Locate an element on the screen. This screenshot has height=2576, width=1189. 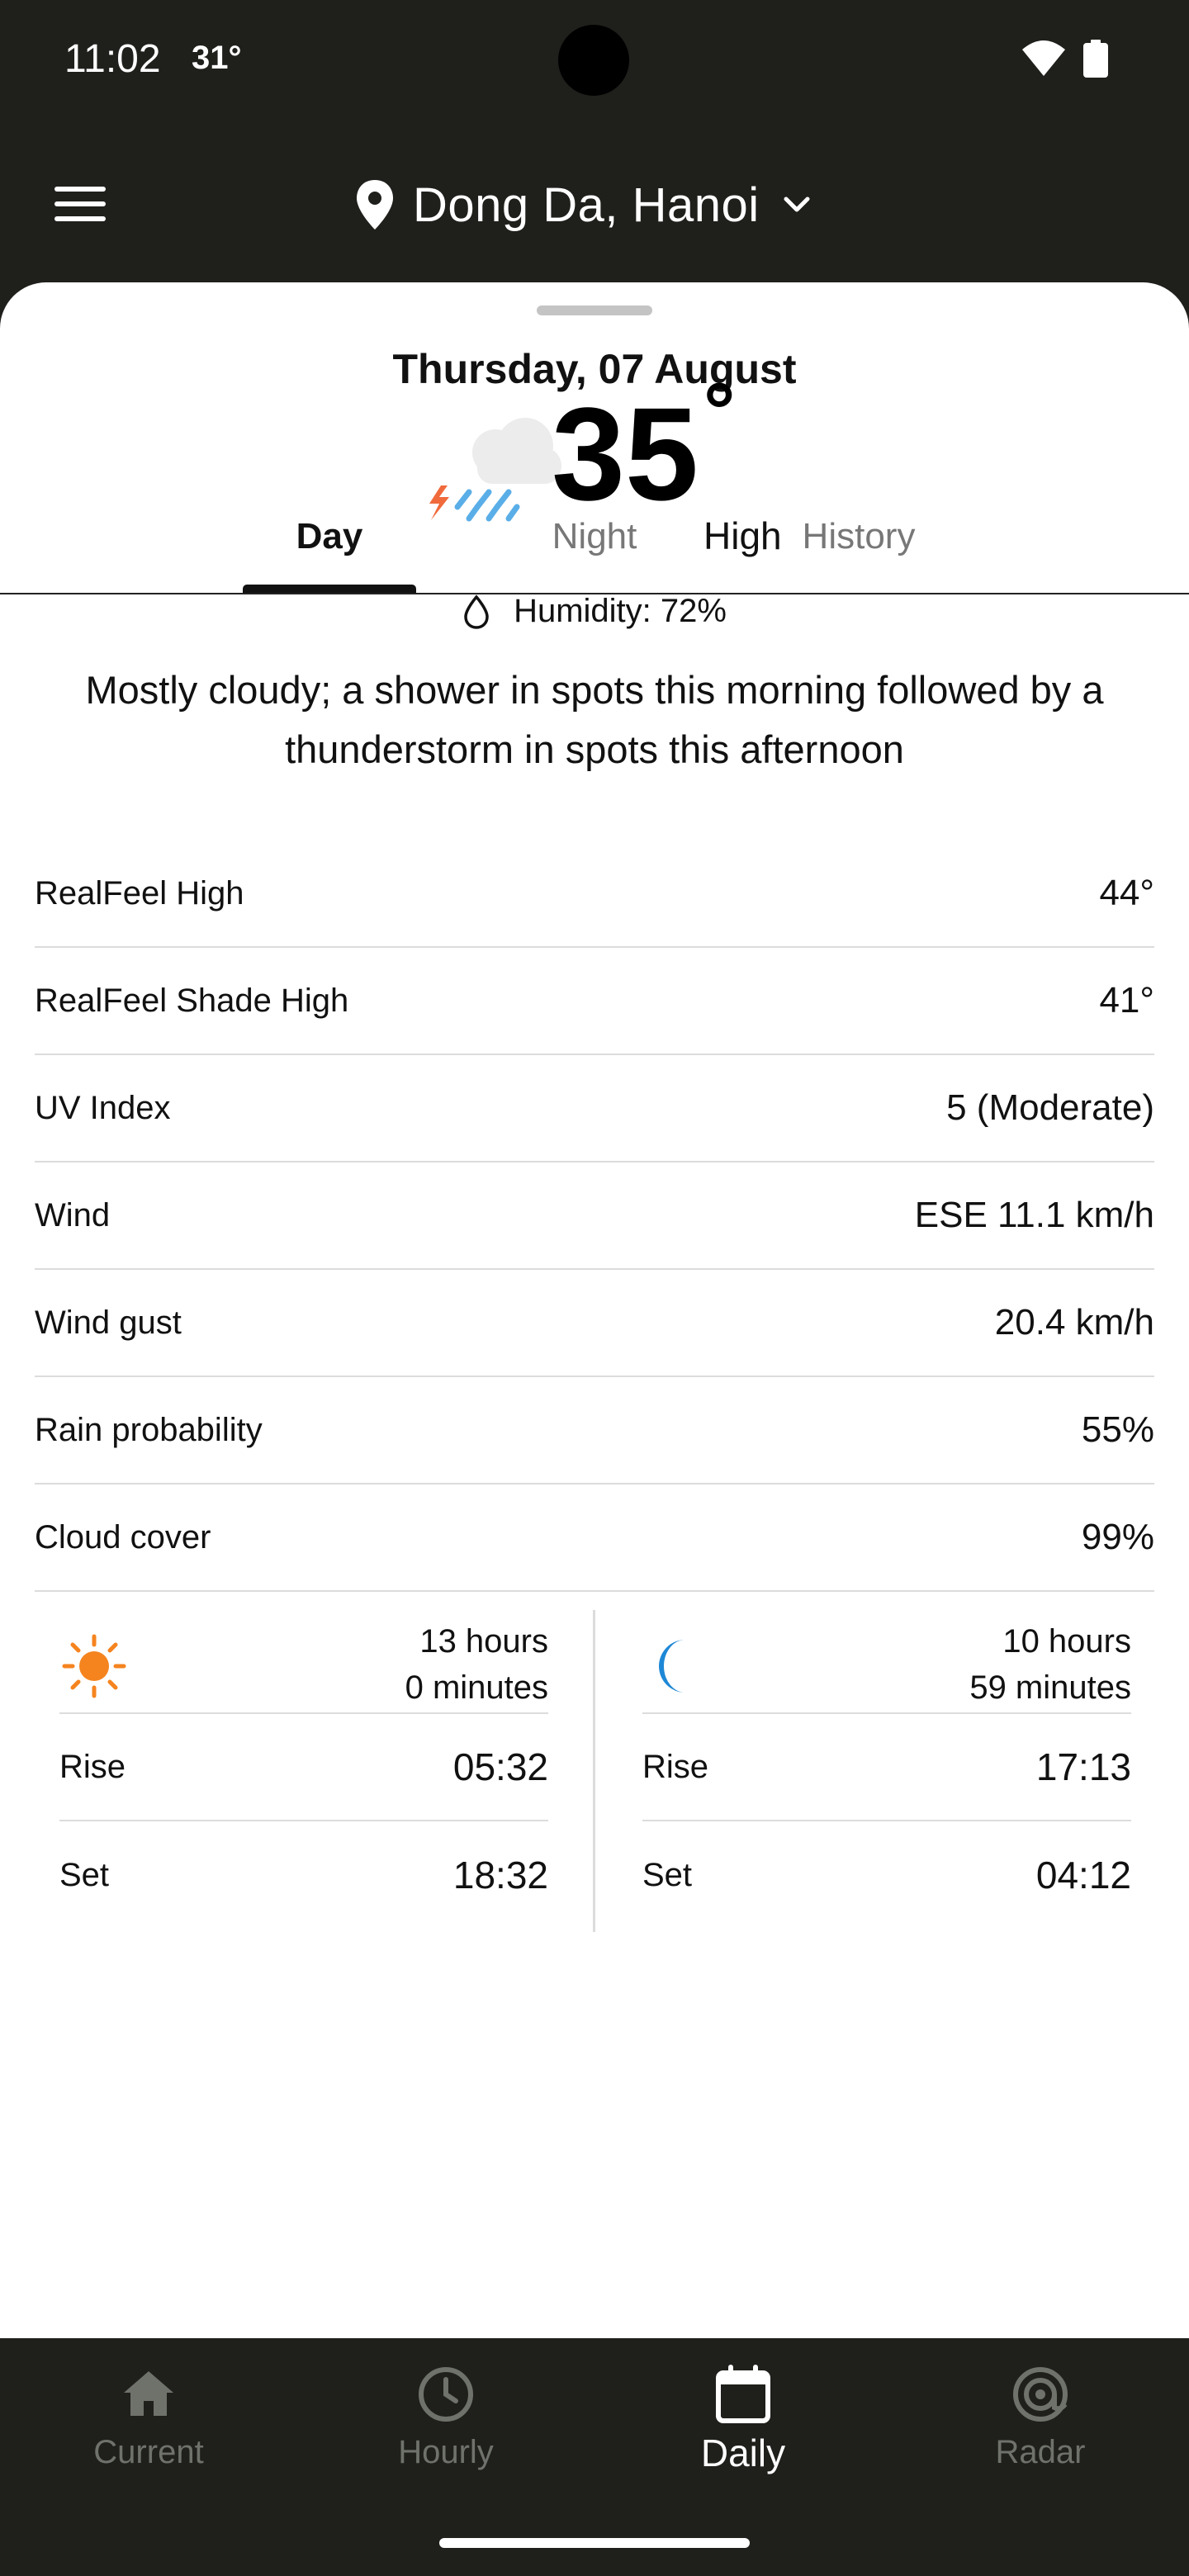
moonrise-label: Rise is located at coordinates (675, 1766).